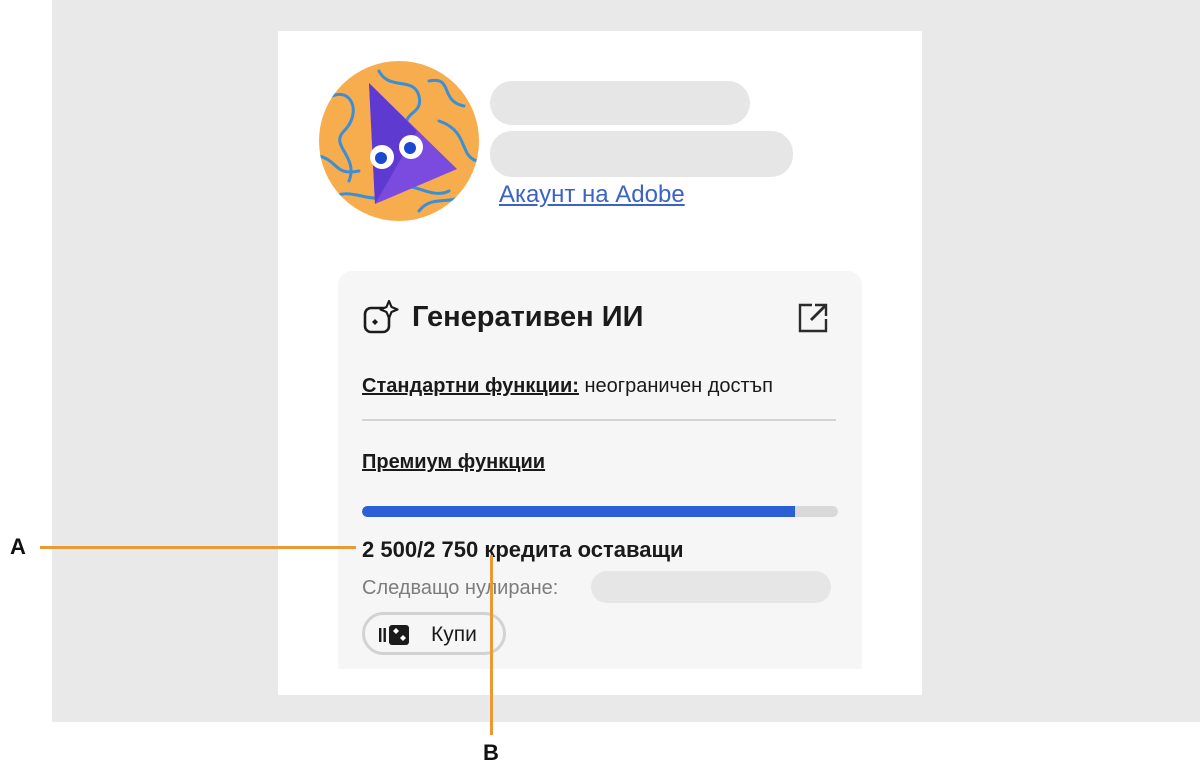 The height and width of the screenshot is (775, 1200). Describe the element at coordinates (599, 420) in the screenshot. I see `divider` at that location.